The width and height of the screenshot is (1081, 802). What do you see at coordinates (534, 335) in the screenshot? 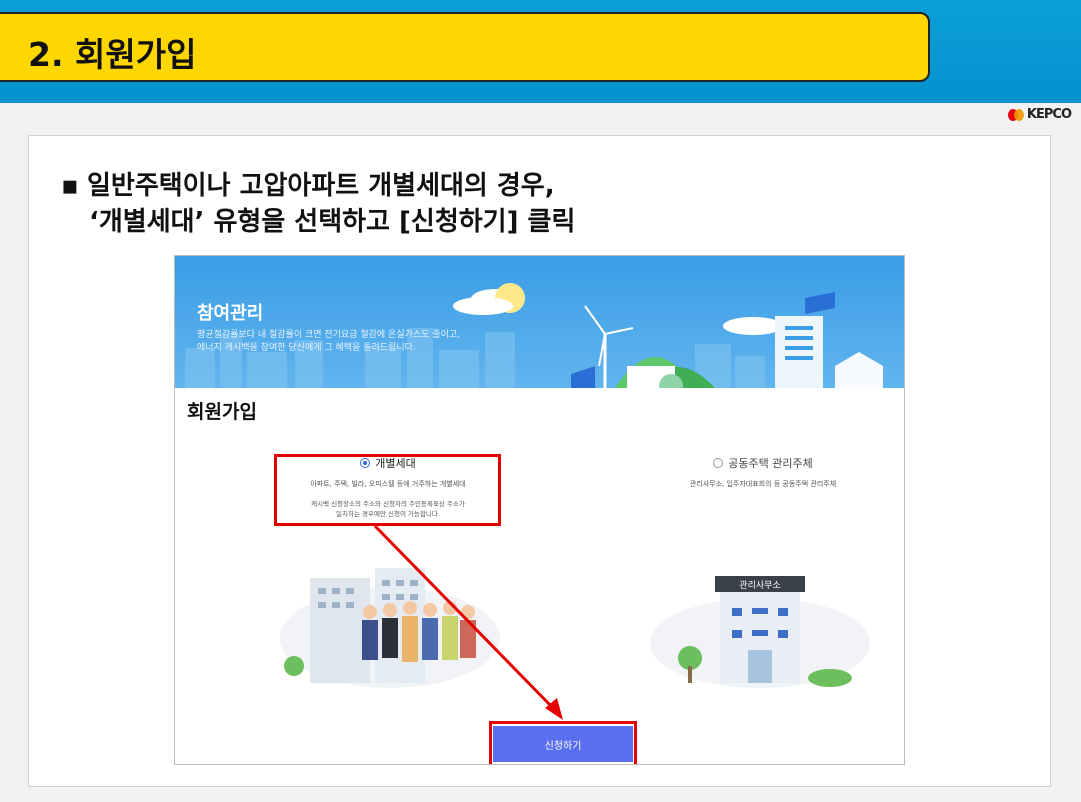
I see `cityscape-illustration` at bounding box center [534, 335].